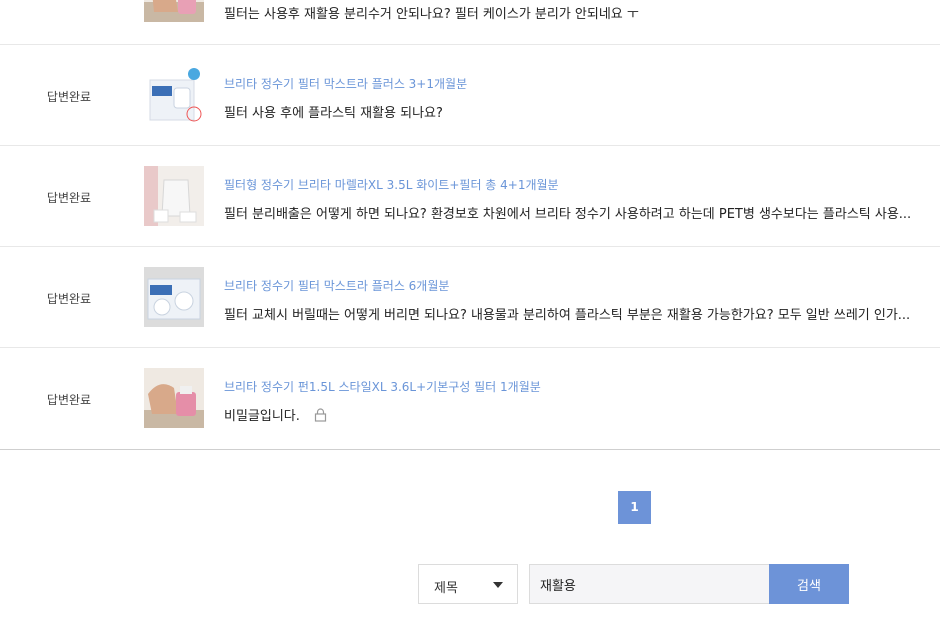  Describe the element at coordinates (320, 417) in the screenshot. I see `lock-icon` at that location.